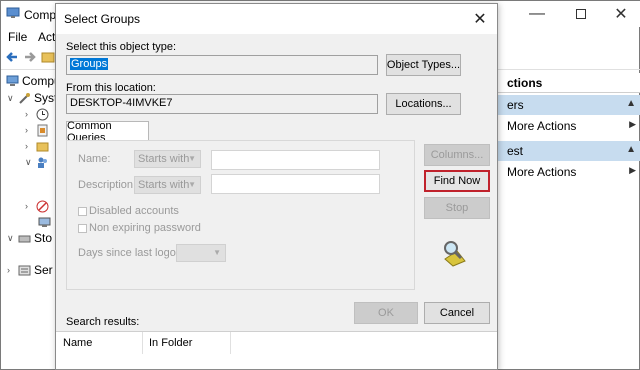 Image resolution: width=640 pixels, height=370 pixels. I want to click on find-now-button: Find Now, so click(457, 181).